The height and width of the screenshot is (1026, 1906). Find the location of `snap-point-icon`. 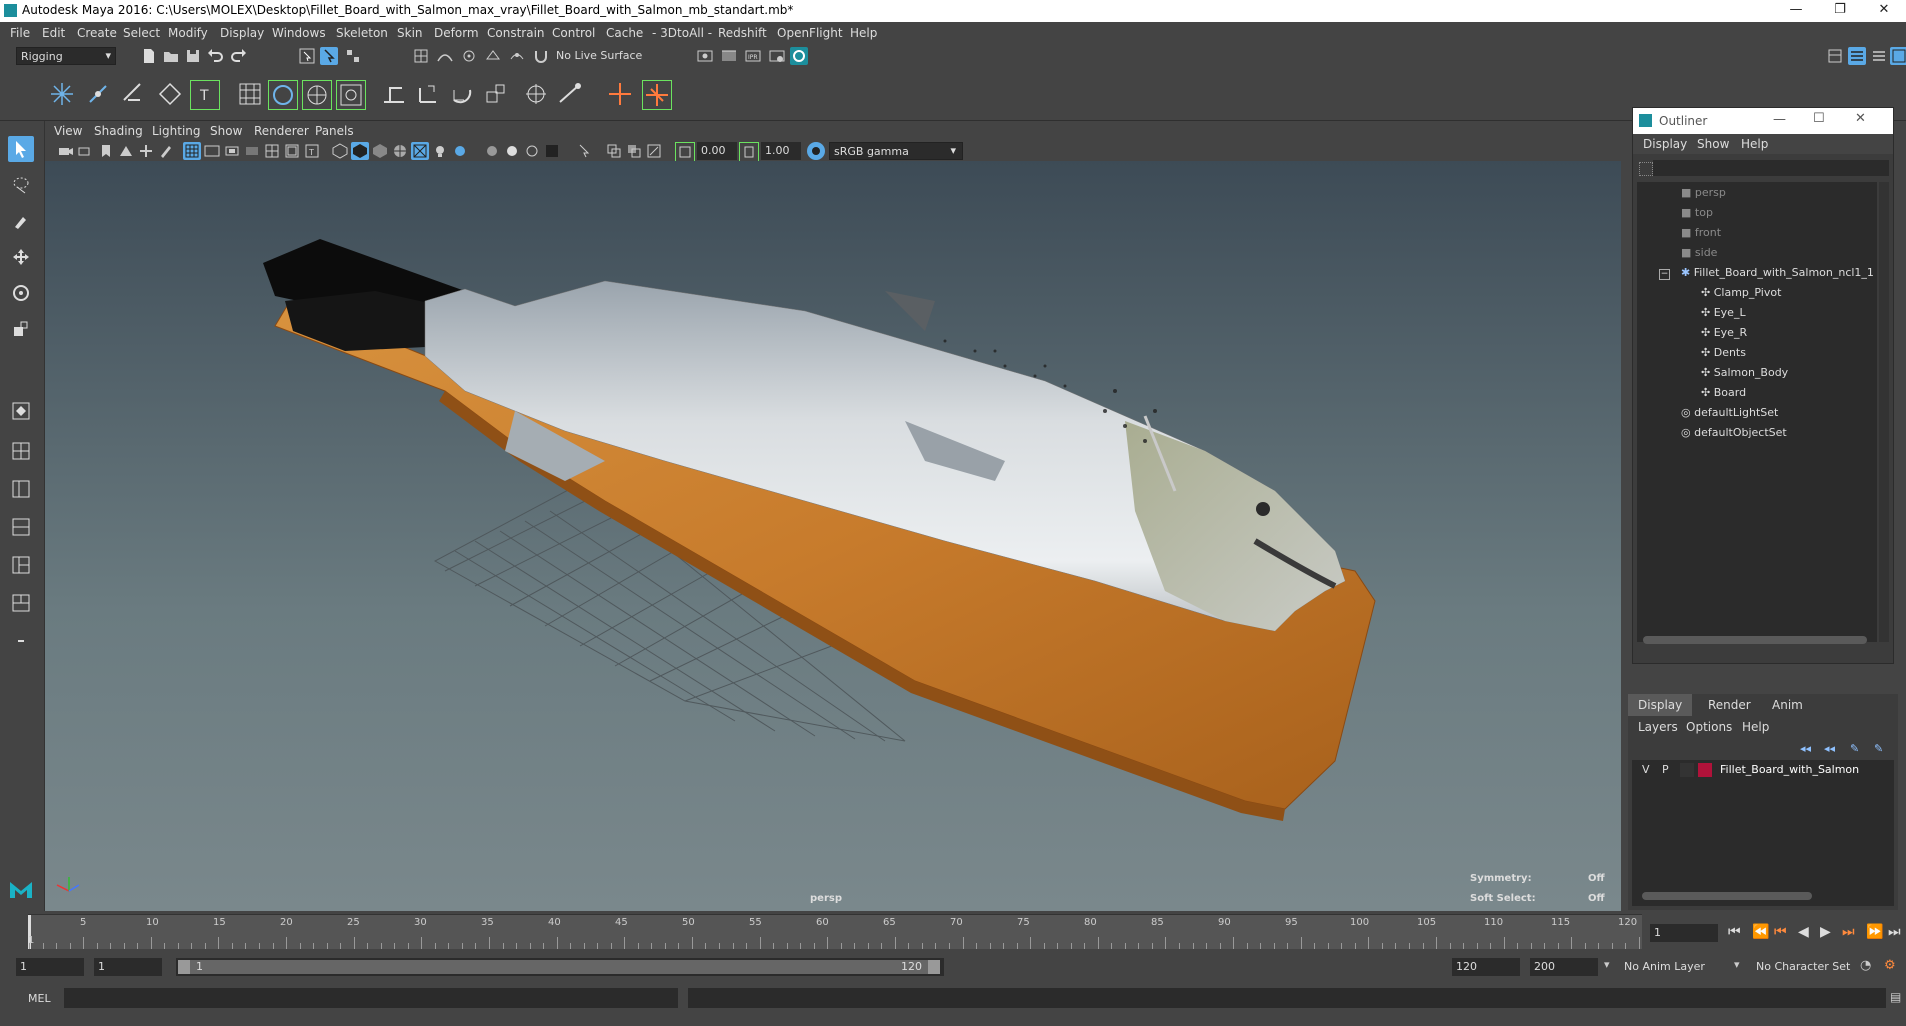

snap-point-icon is located at coordinates (469, 56).